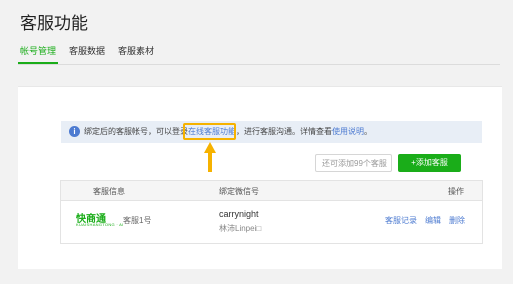  I want to click on header-wechat-id: 绑定微信号, so click(239, 191).